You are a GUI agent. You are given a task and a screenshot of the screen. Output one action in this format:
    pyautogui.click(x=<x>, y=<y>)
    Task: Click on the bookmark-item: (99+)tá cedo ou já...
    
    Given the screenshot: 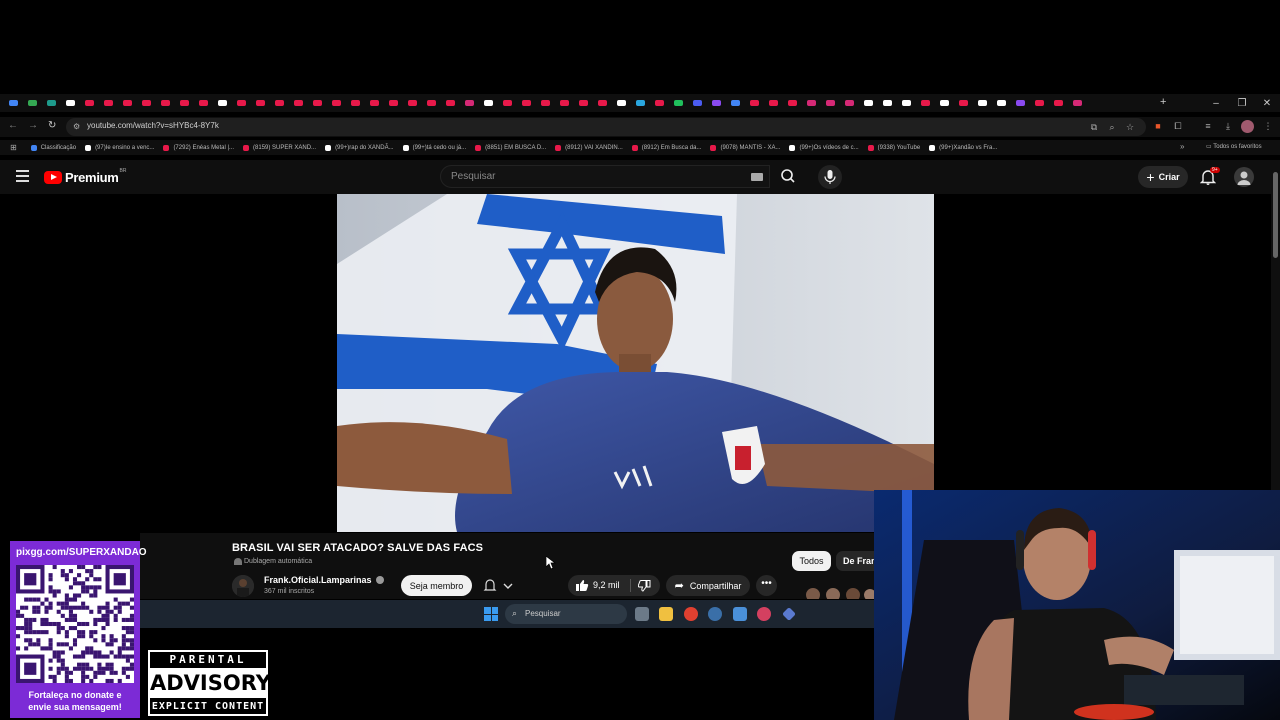 What is the action you would take?
    pyautogui.click(x=434, y=147)
    